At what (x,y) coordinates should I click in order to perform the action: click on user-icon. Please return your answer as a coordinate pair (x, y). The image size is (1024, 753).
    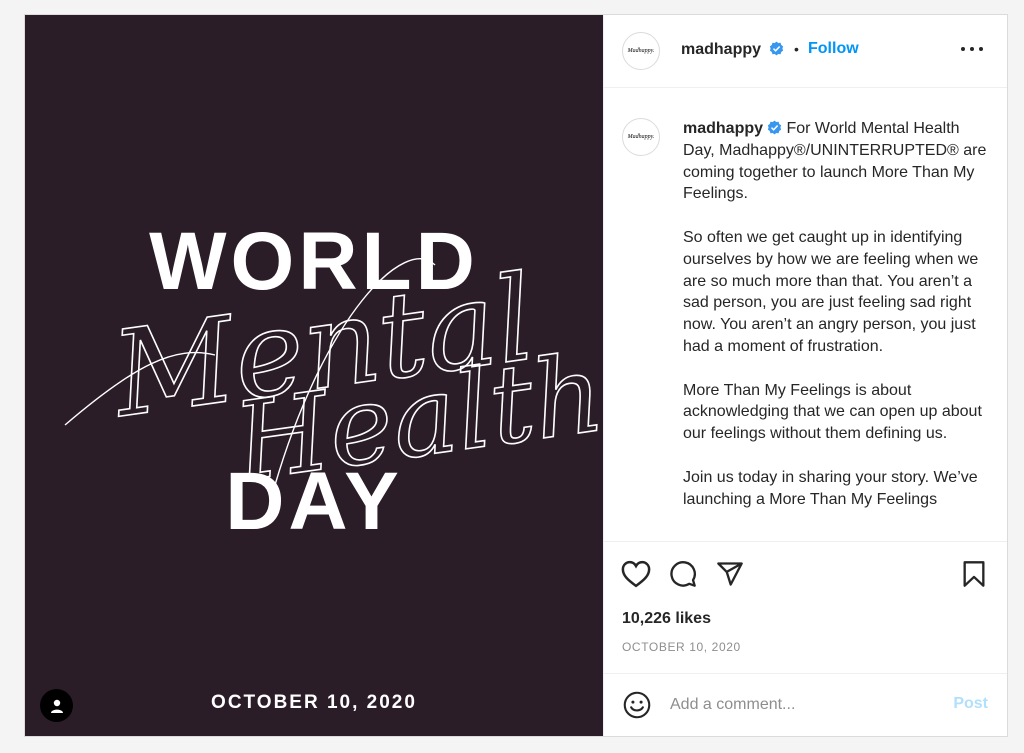
    Looking at the image, I should click on (56, 706).